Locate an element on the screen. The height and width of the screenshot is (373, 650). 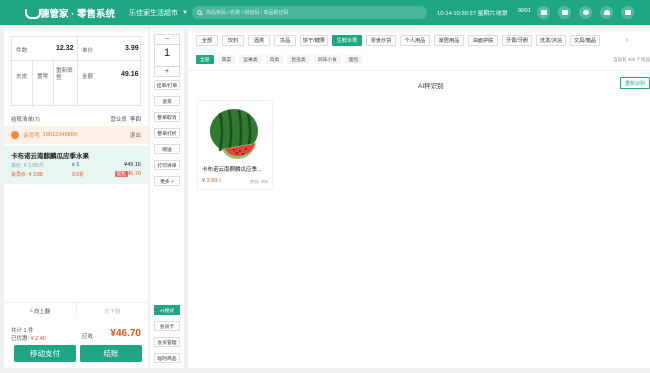
logo-icon is located at coordinates (33, 13).